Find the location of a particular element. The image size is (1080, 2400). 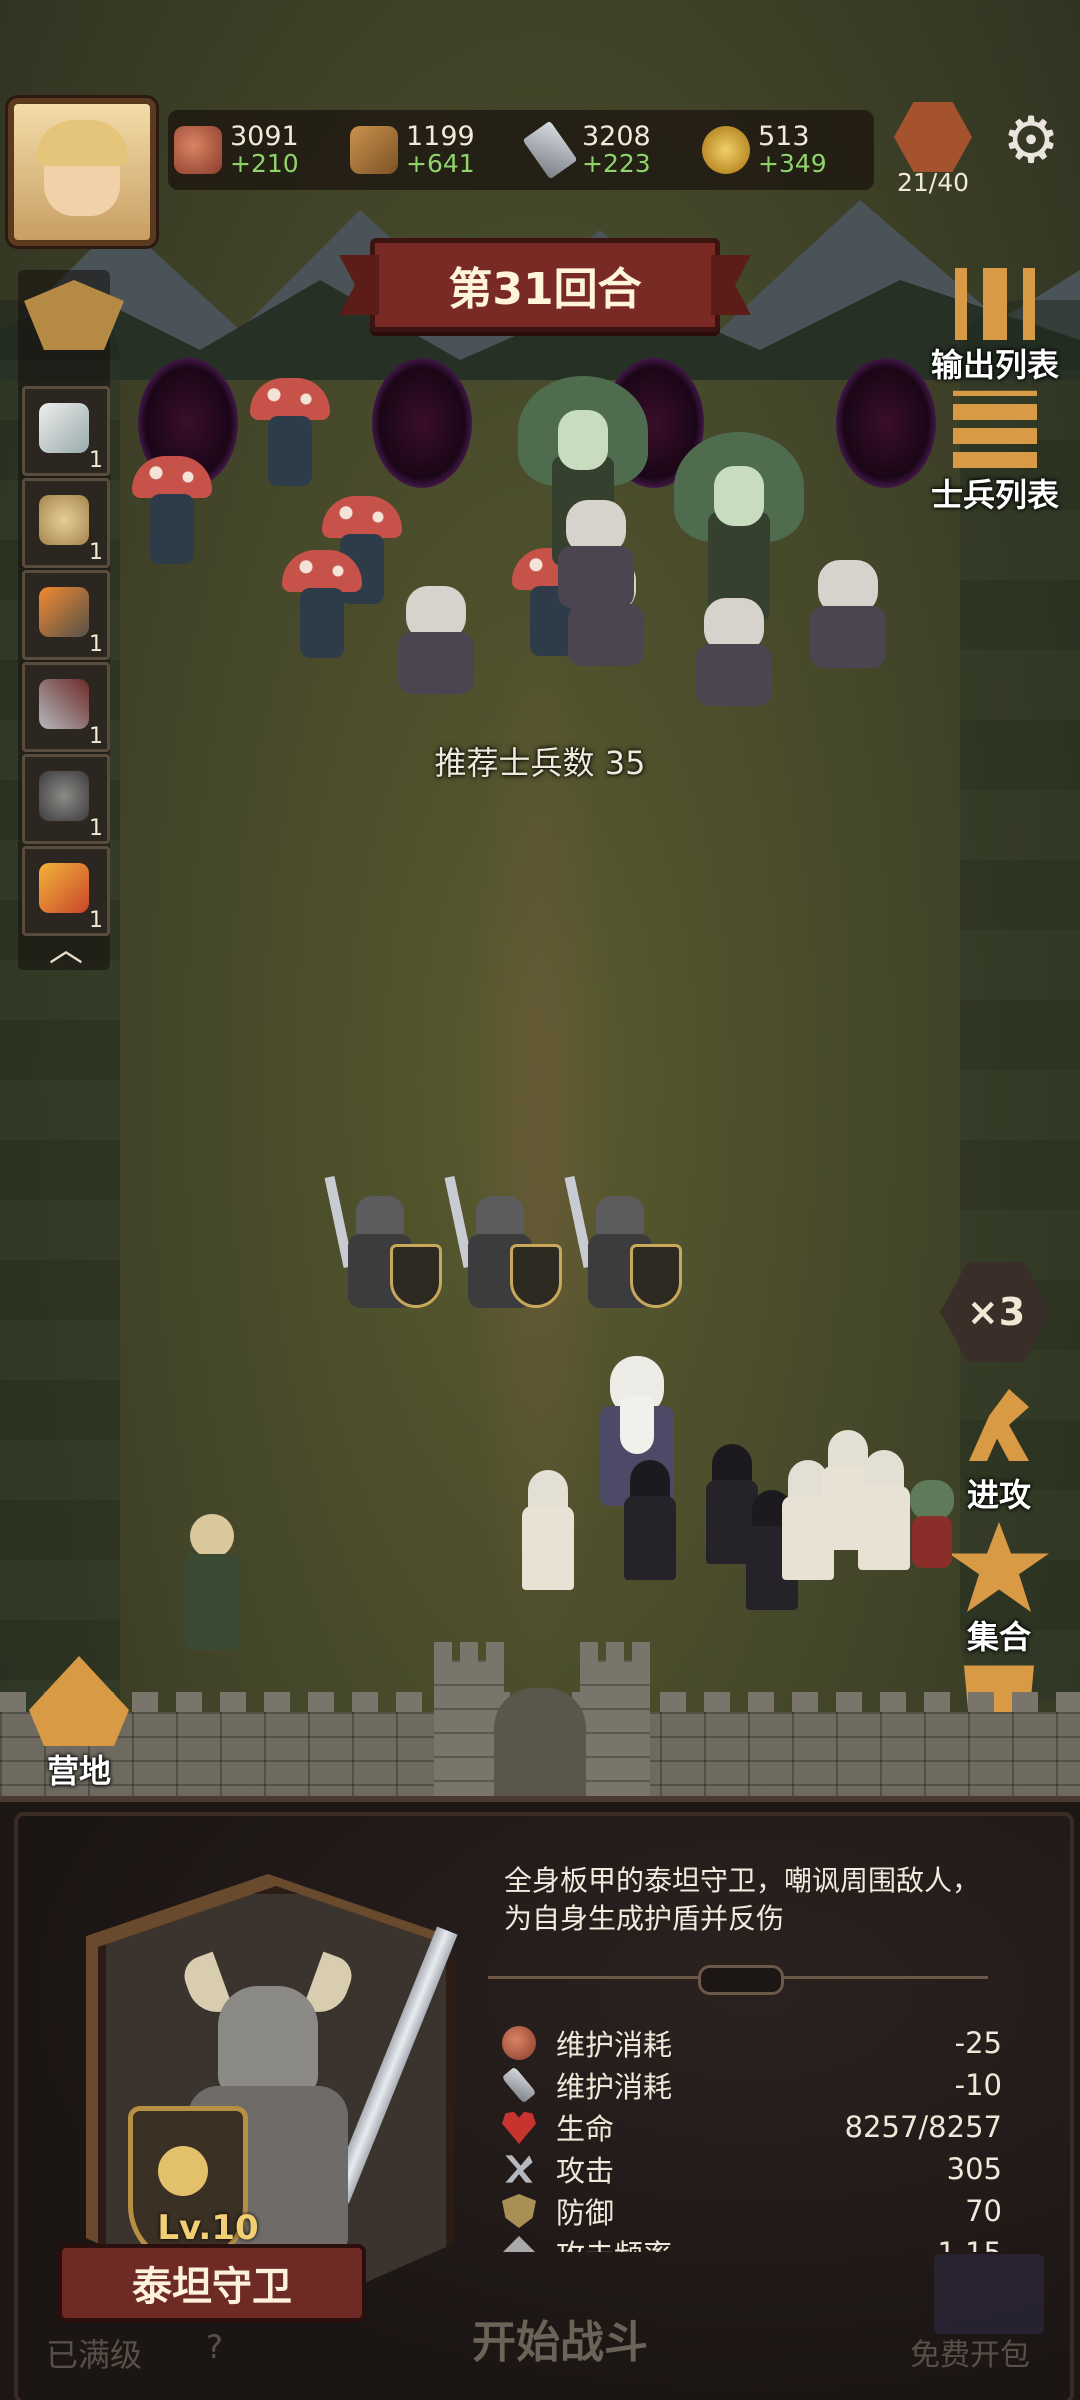

castle-wall is located at coordinates (540, 1726).